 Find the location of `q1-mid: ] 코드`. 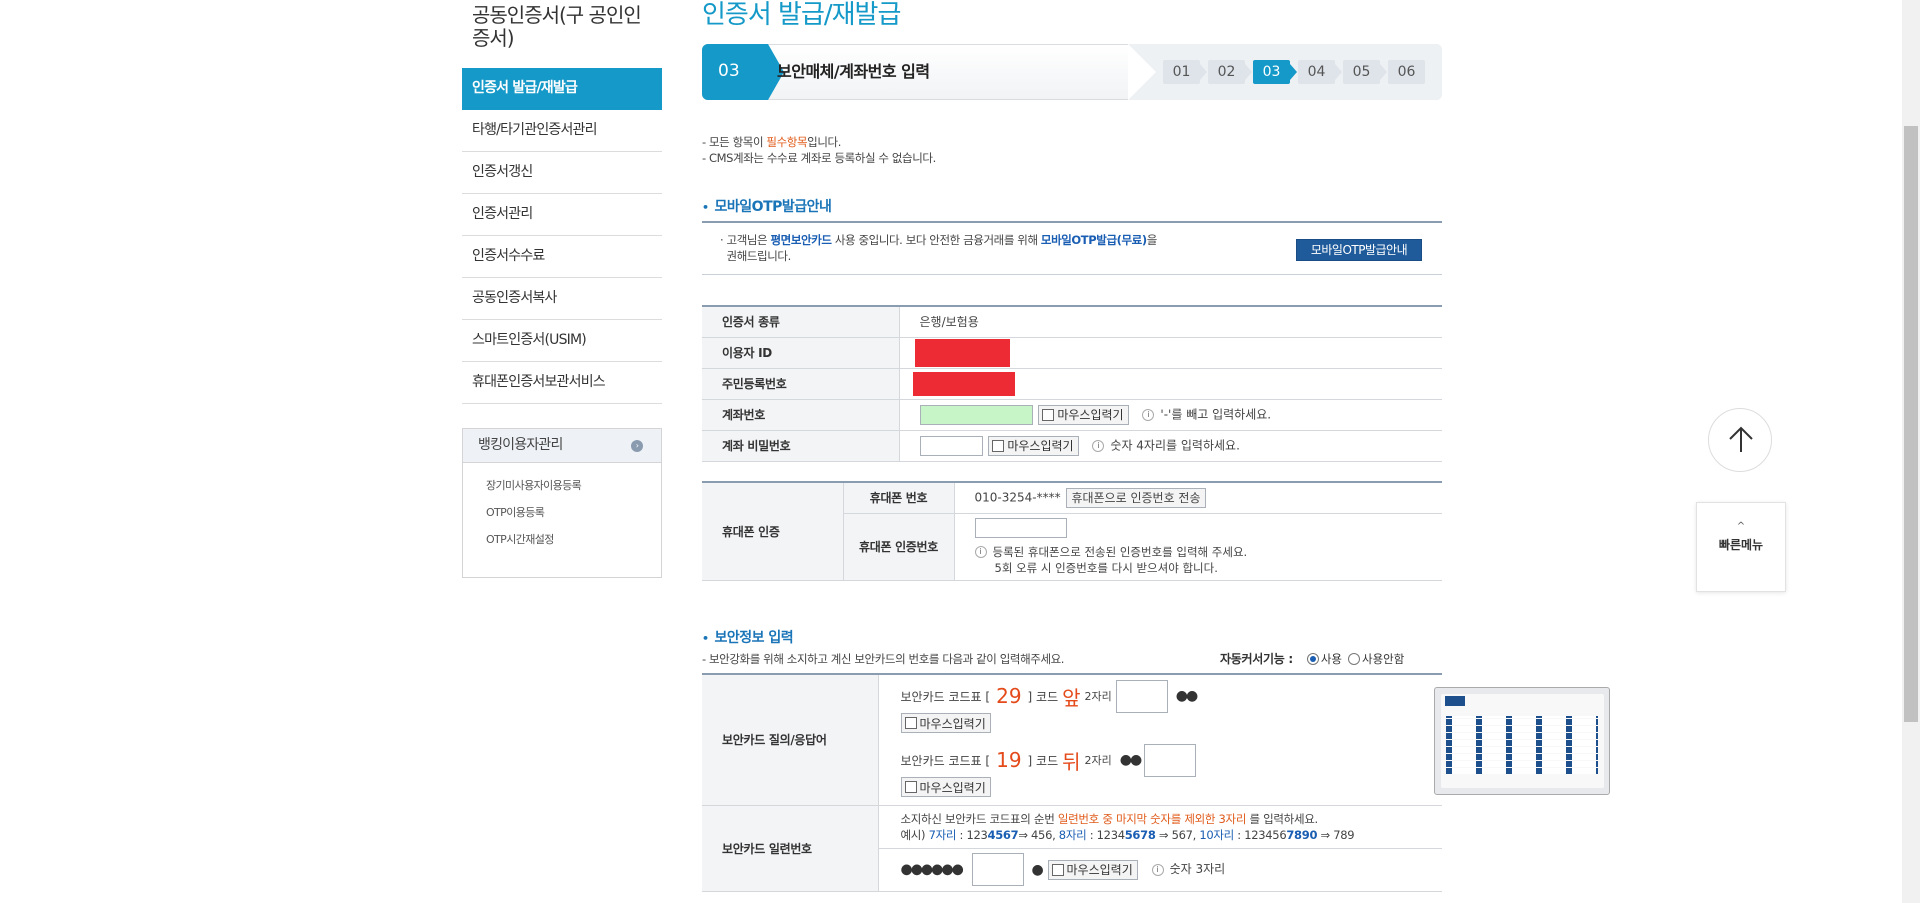

q1-mid: ] 코드 is located at coordinates (1043, 696).